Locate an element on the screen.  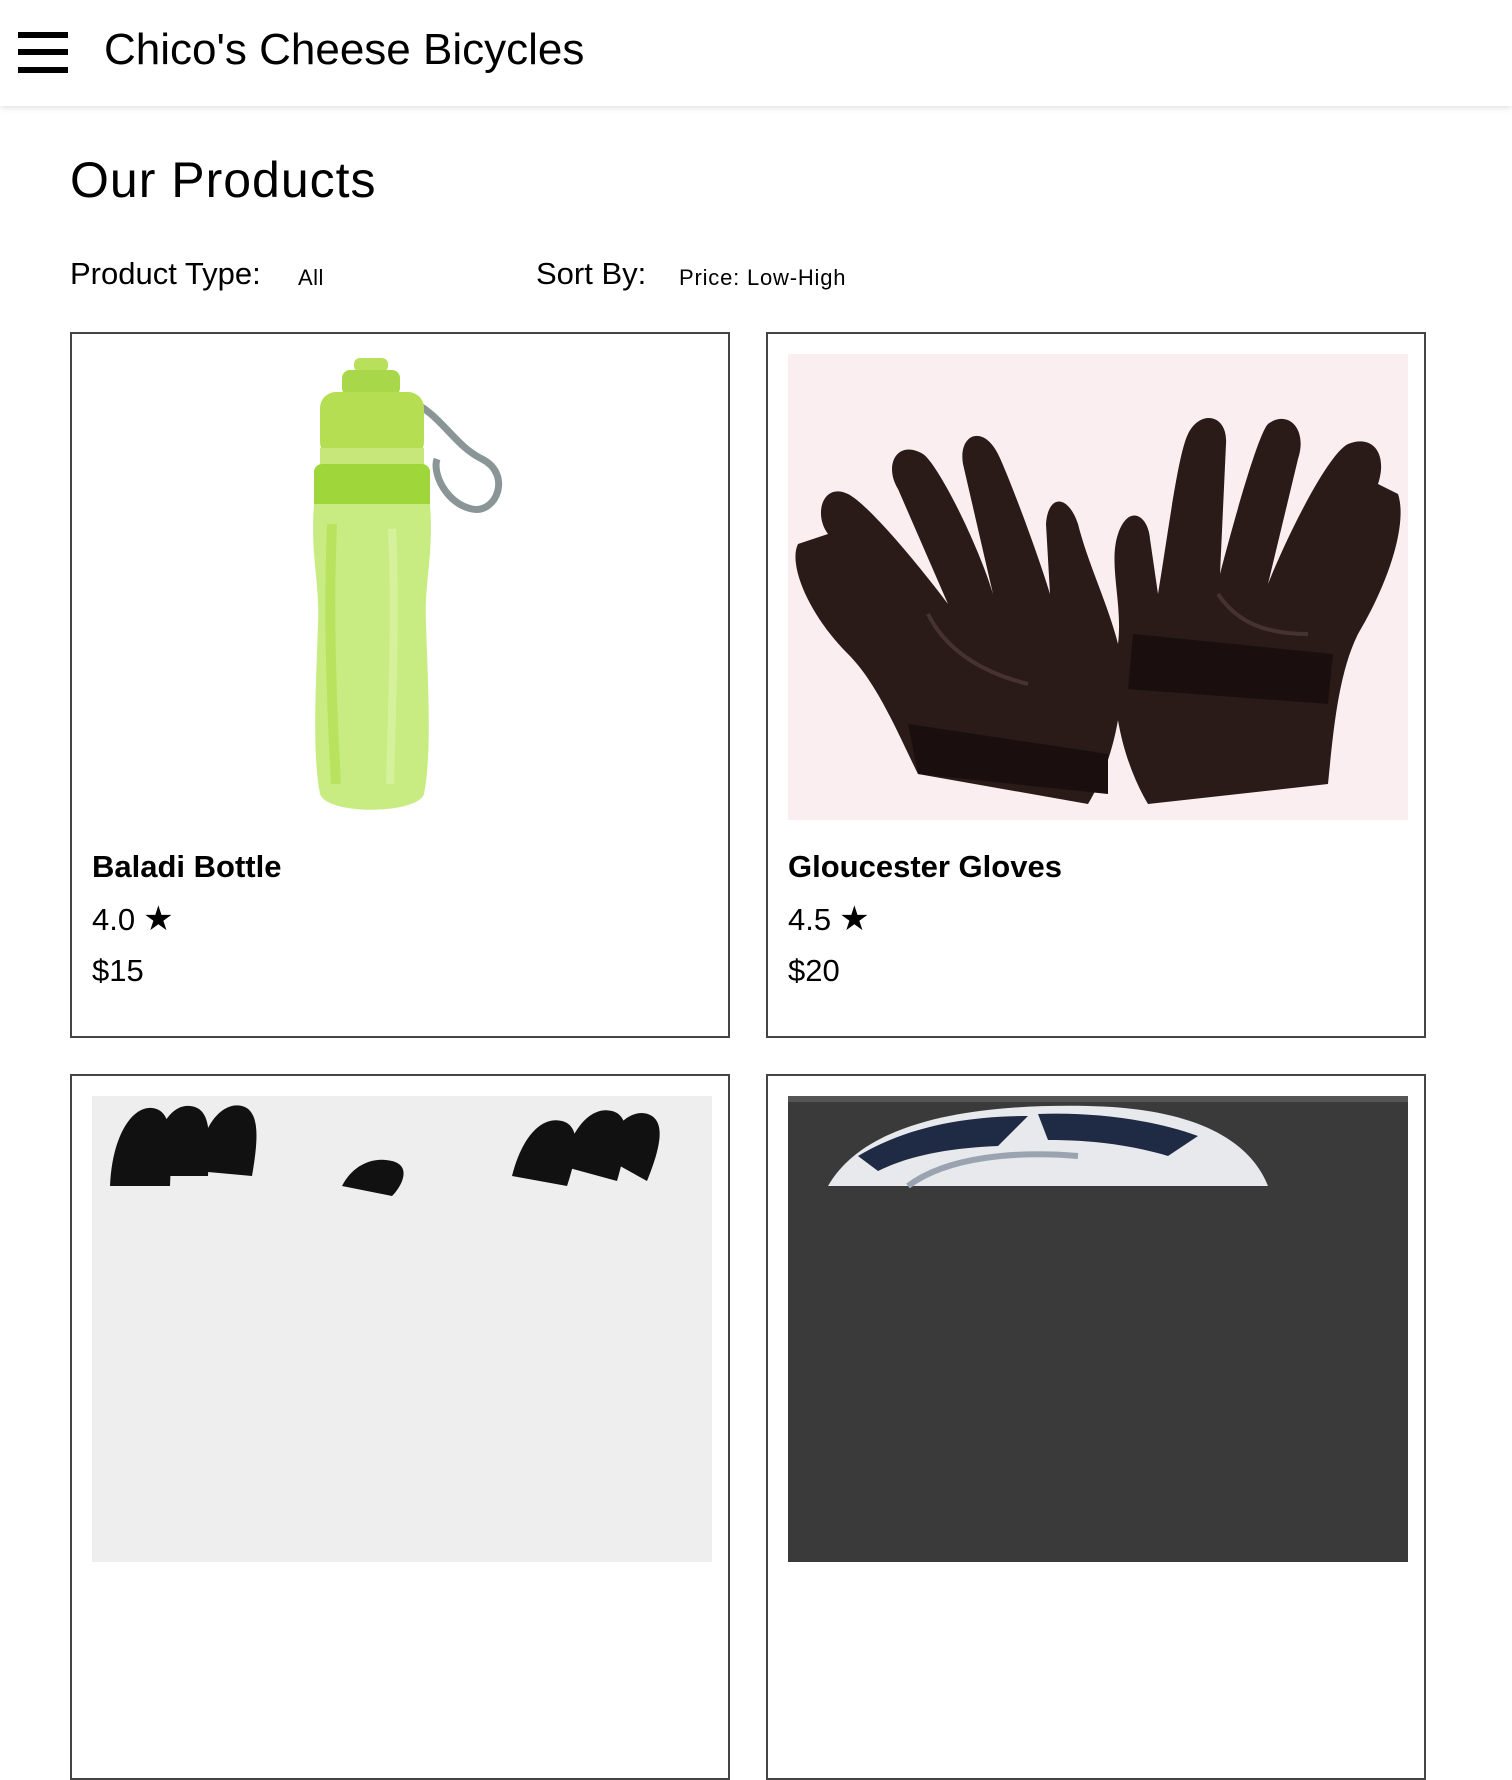
sort-by-select: Price: Low-High is located at coordinates (762, 278).